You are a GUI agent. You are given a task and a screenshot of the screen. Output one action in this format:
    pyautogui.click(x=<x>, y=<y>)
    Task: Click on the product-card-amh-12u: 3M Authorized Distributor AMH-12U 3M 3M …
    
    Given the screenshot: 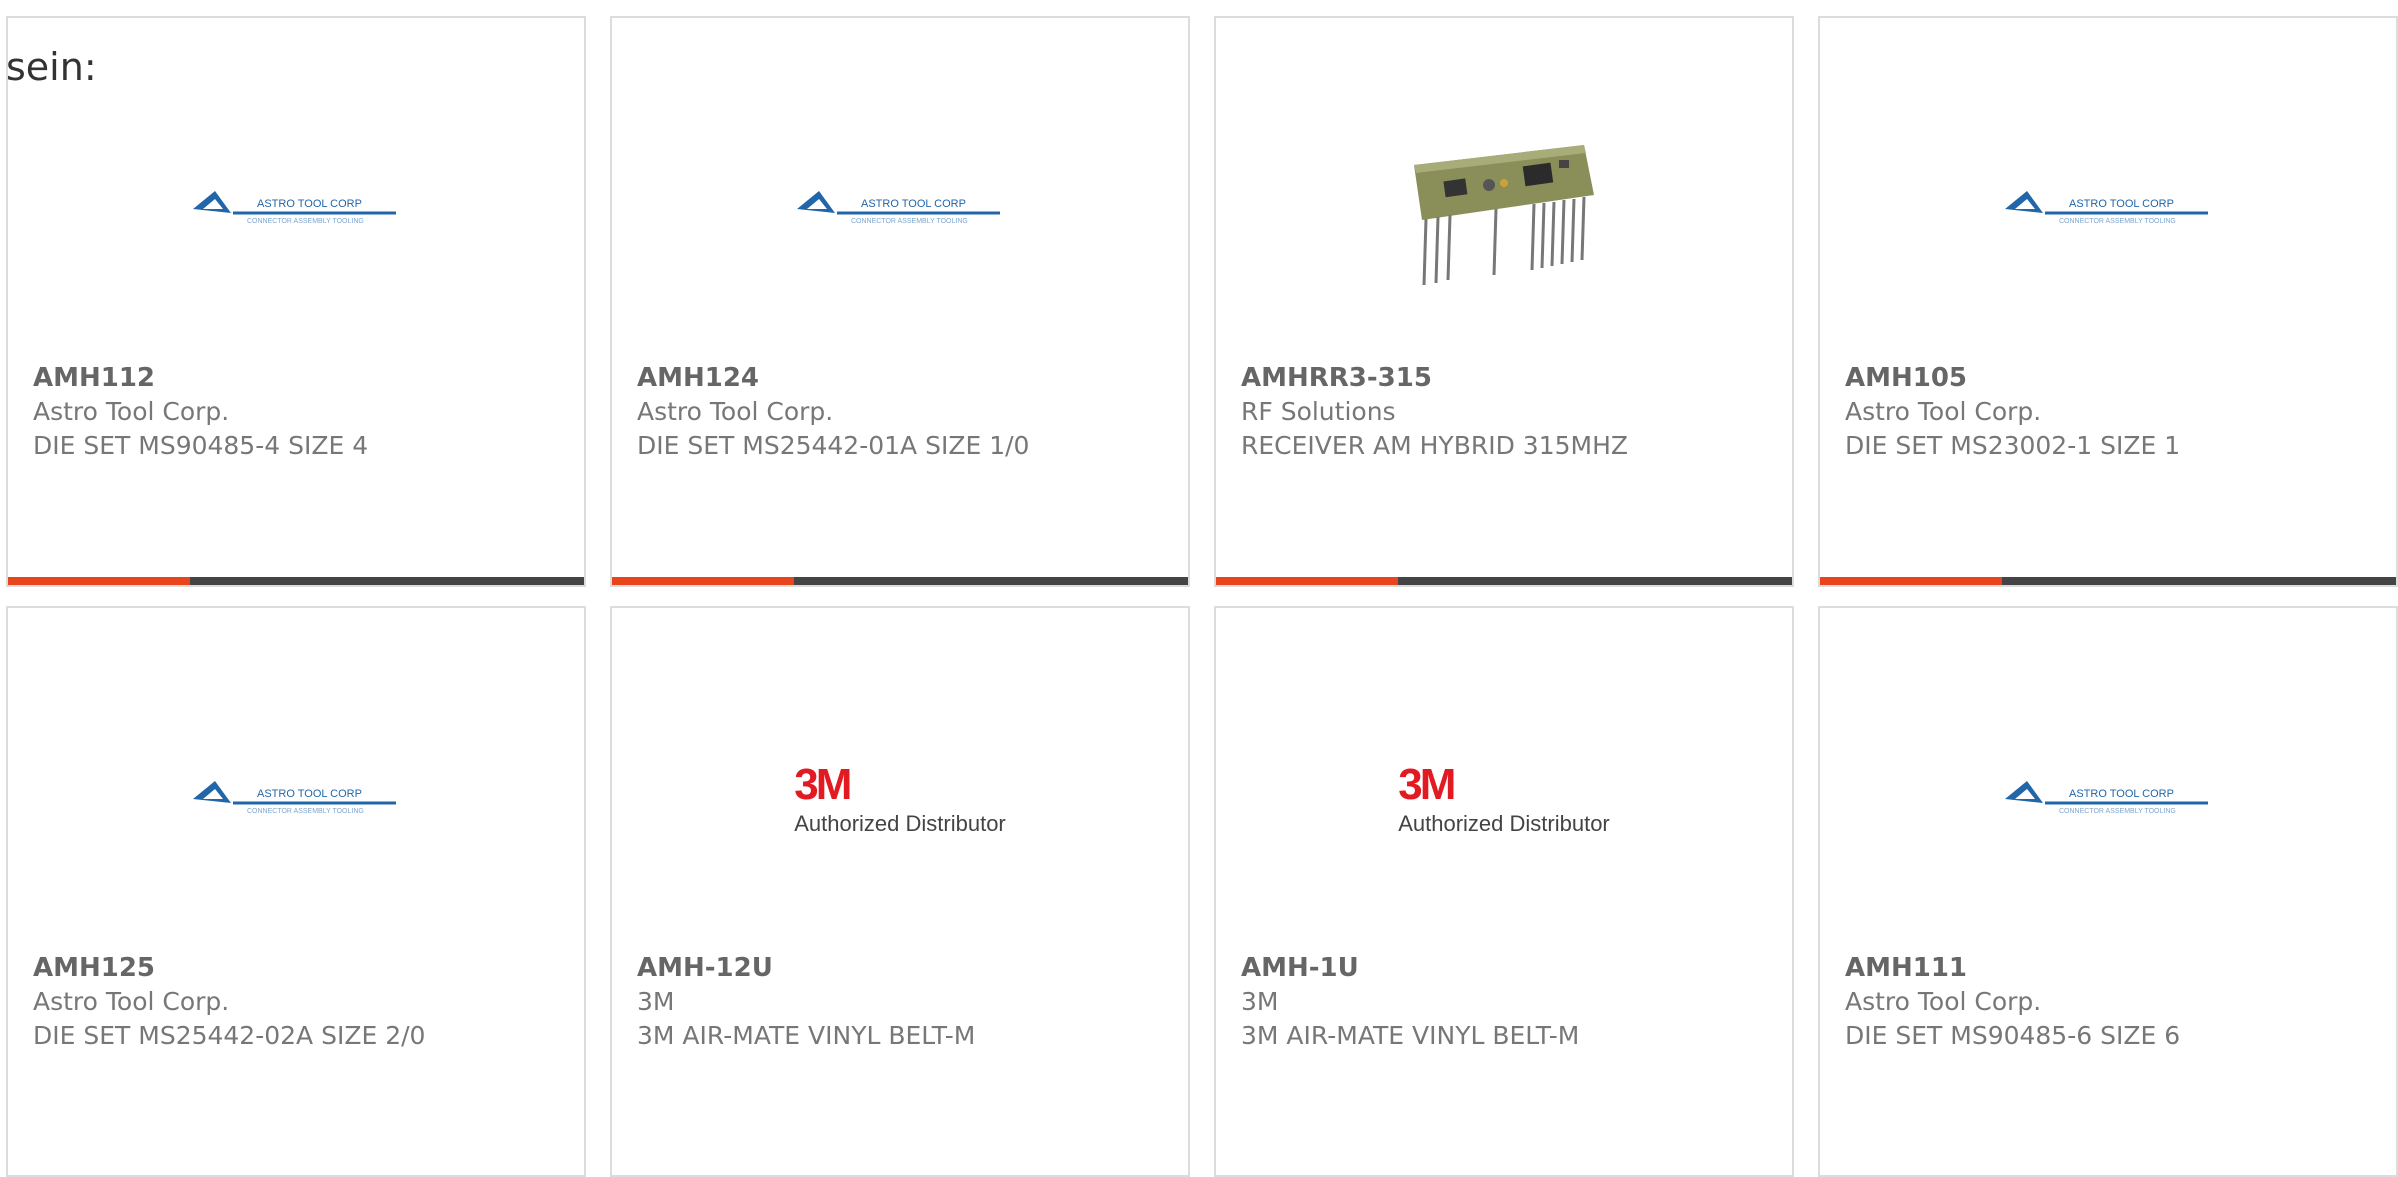 What is the action you would take?
    pyautogui.click(x=900, y=891)
    